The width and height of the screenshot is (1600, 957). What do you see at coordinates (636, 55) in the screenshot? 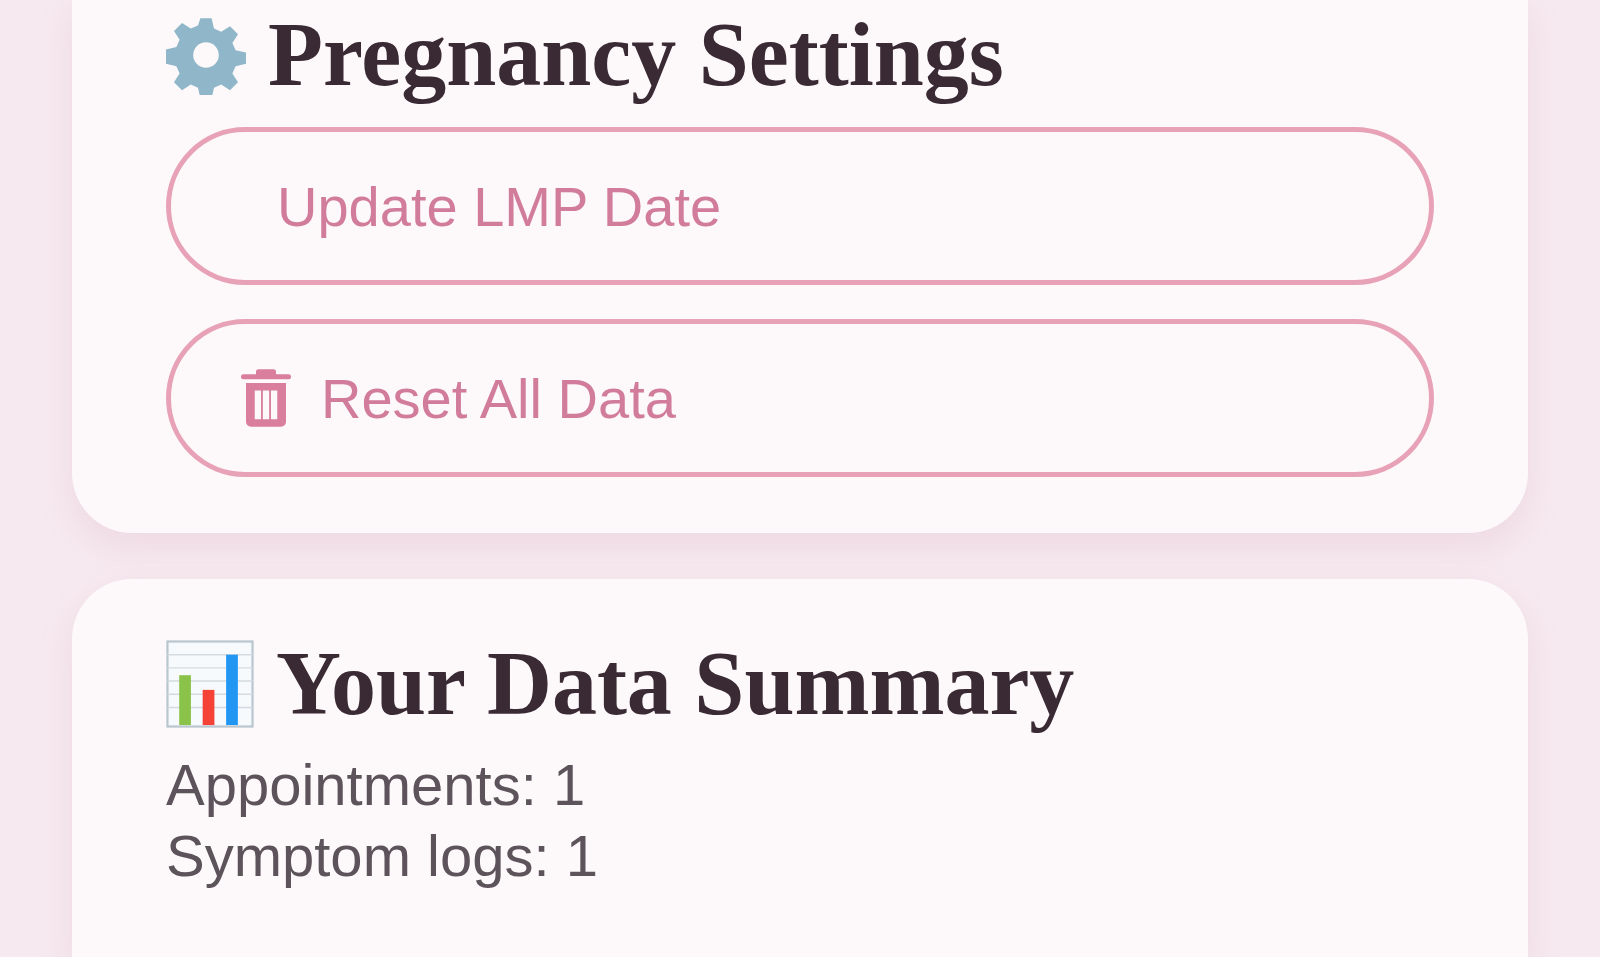
I see `section-title: Pregnancy Settings` at bounding box center [636, 55].